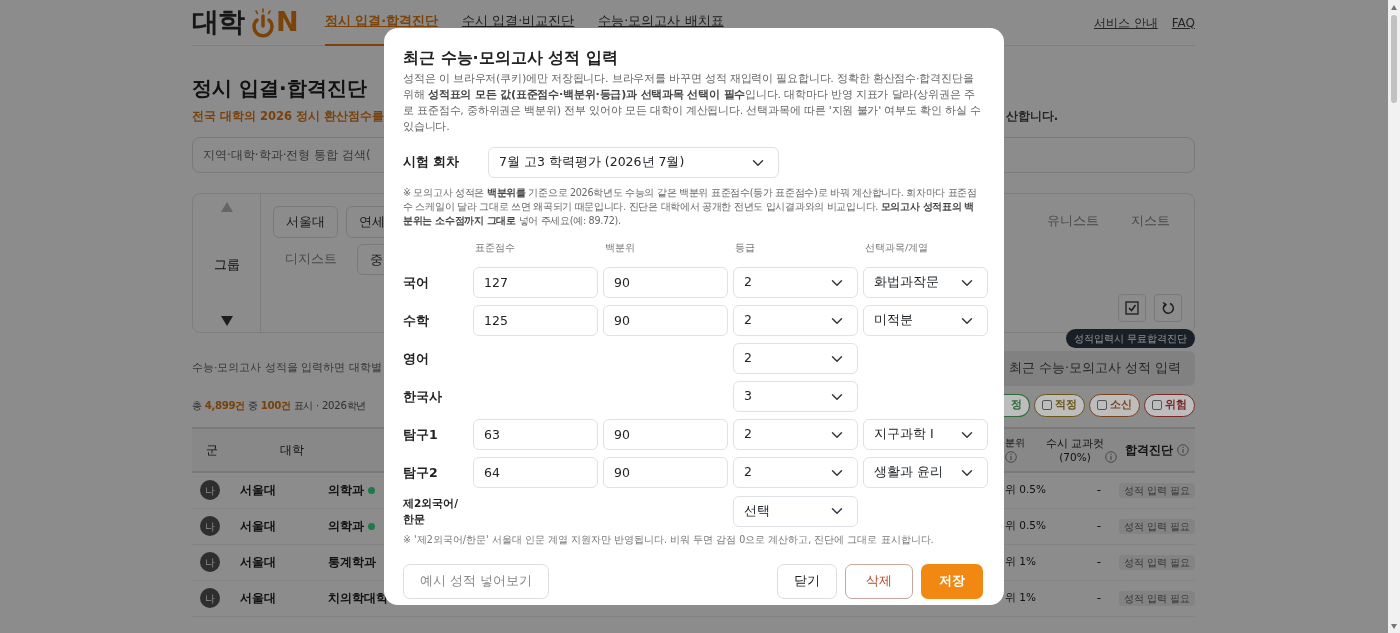 The height and width of the screenshot is (633, 1400). I want to click on verdict-chip: 소신, so click(1114, 405).